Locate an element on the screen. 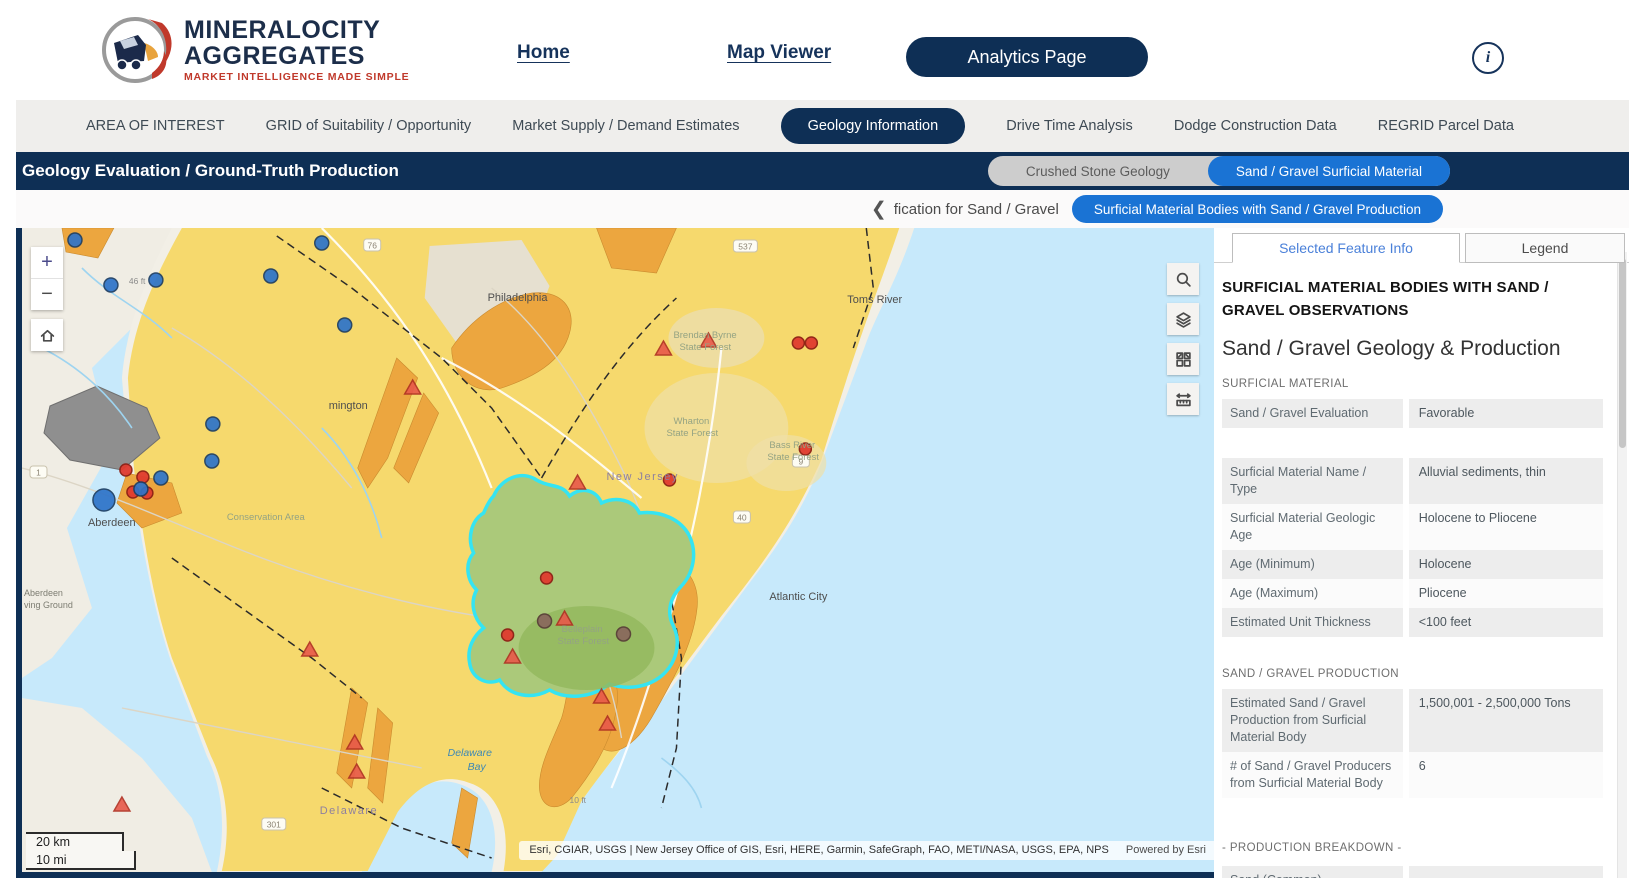  row-value: 6 is located at coordinates (1422, 766).